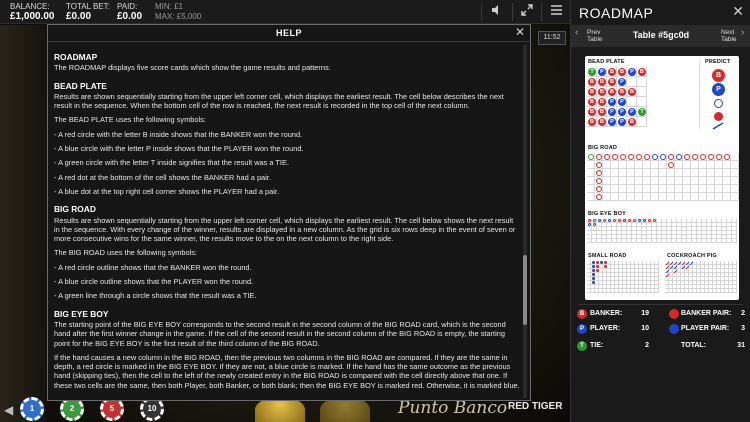  What do you see at coordinates (582, 346) in the screenshot?
I see `tie-icon: T` at bounding box center [582, 346].